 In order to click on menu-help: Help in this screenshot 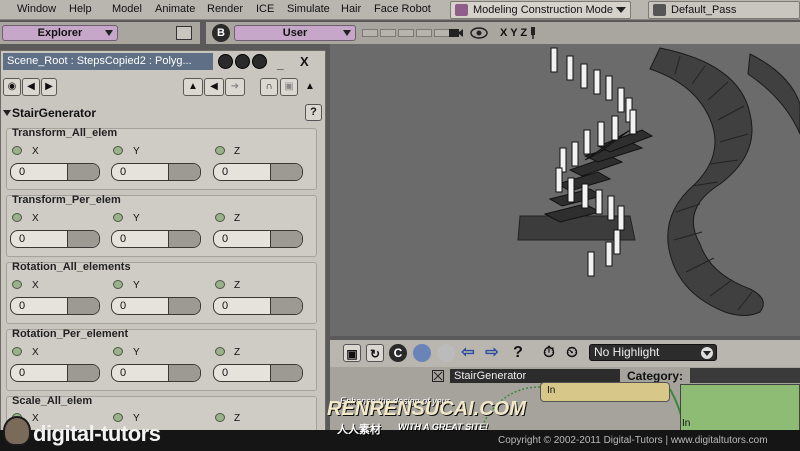, I will do `click(80, 9)`.